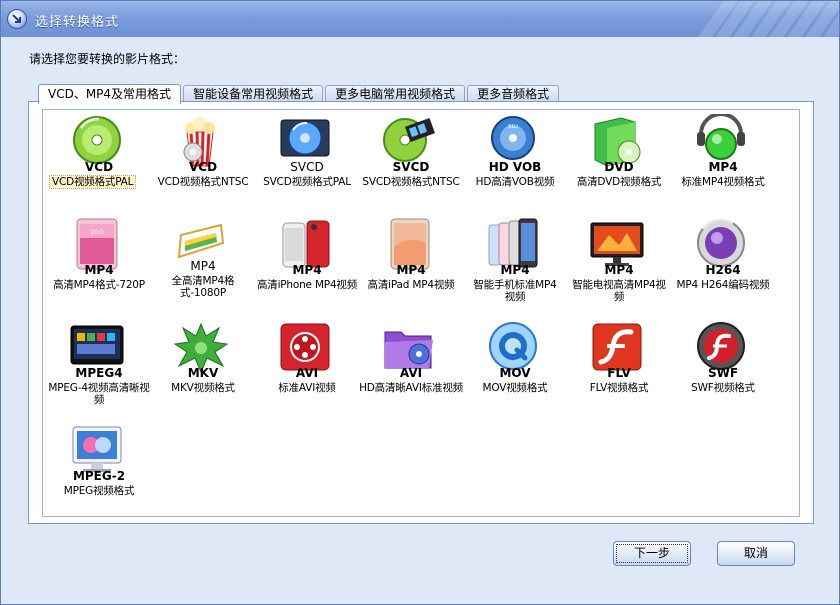 The height and width of the screenshot is (605, 840). Describe the element at coordinates (92, 182) in the screenshot. I see `format-desc: VCD视频格式PAL` at that location.